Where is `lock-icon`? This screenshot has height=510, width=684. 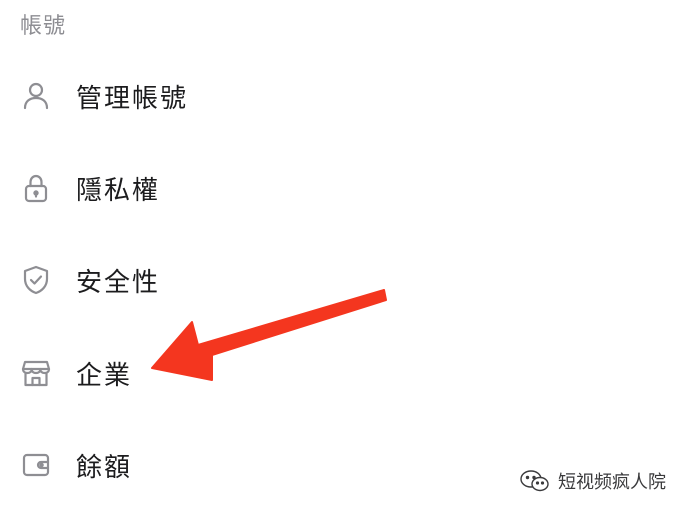
lock-icon is located at coordinates (36, 188).